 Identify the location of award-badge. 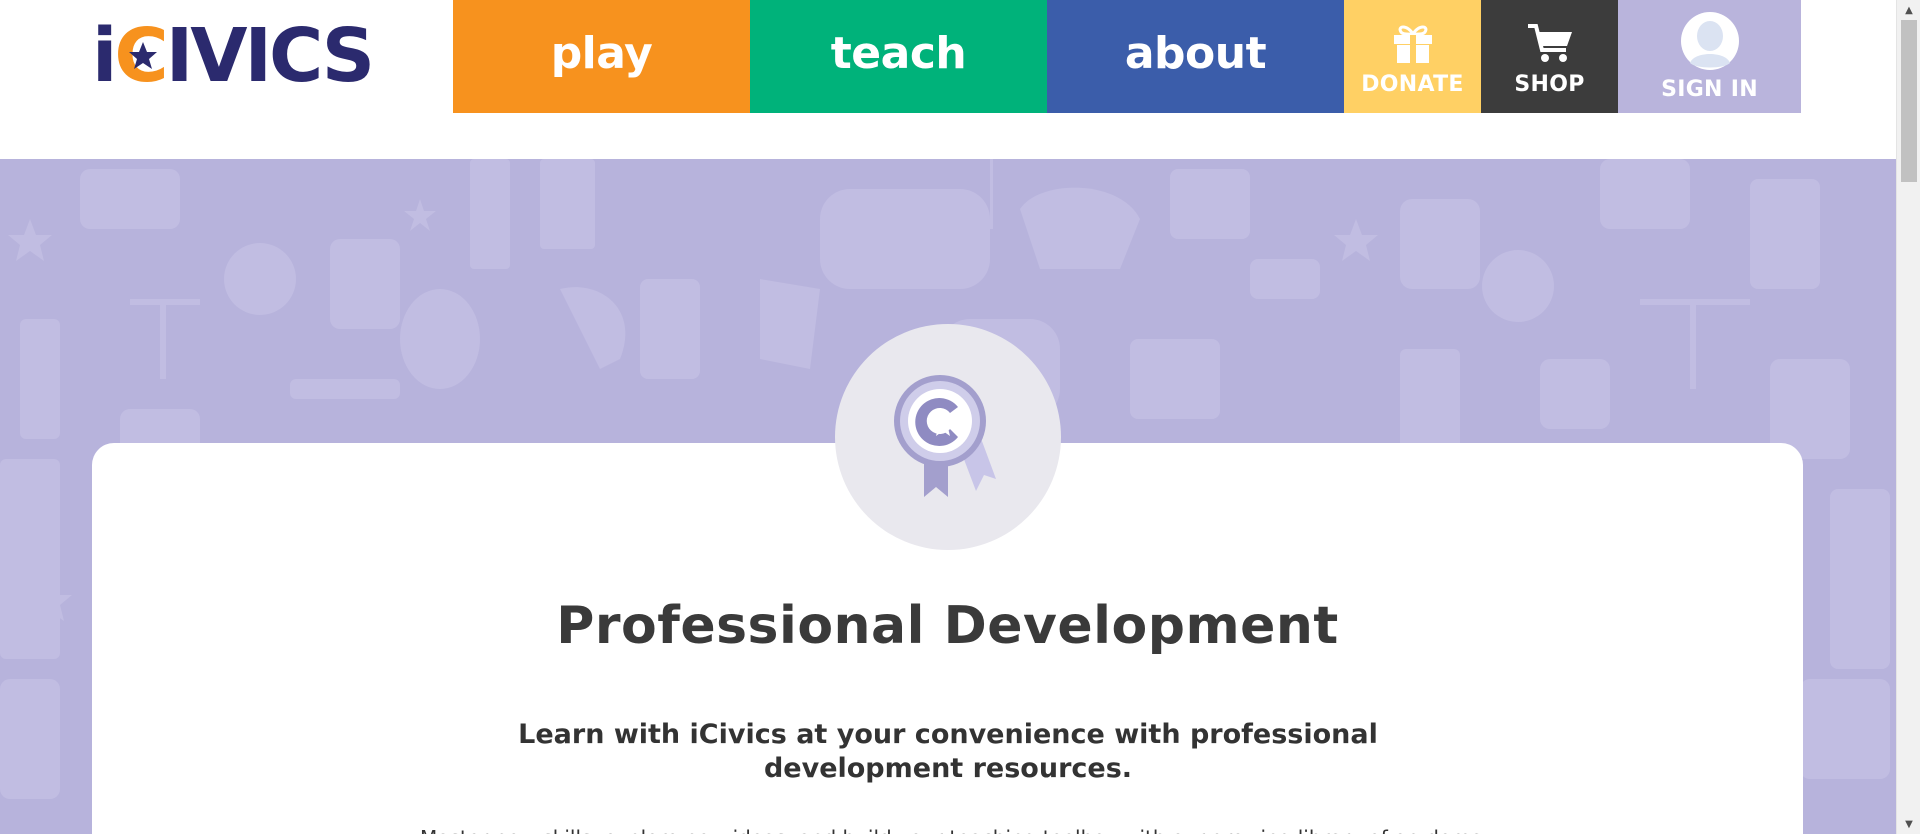
(948, 437).